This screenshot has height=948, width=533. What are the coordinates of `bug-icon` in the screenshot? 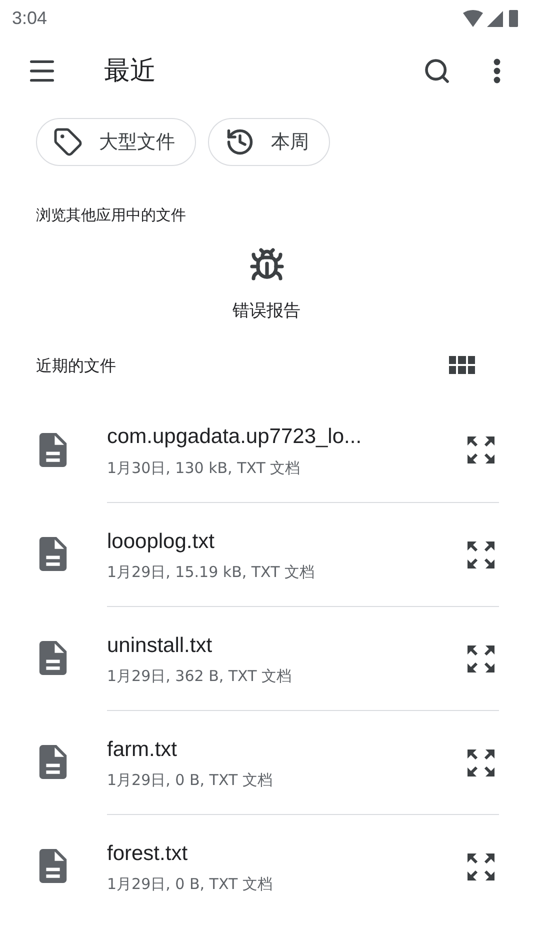 It's located at (266, 264).